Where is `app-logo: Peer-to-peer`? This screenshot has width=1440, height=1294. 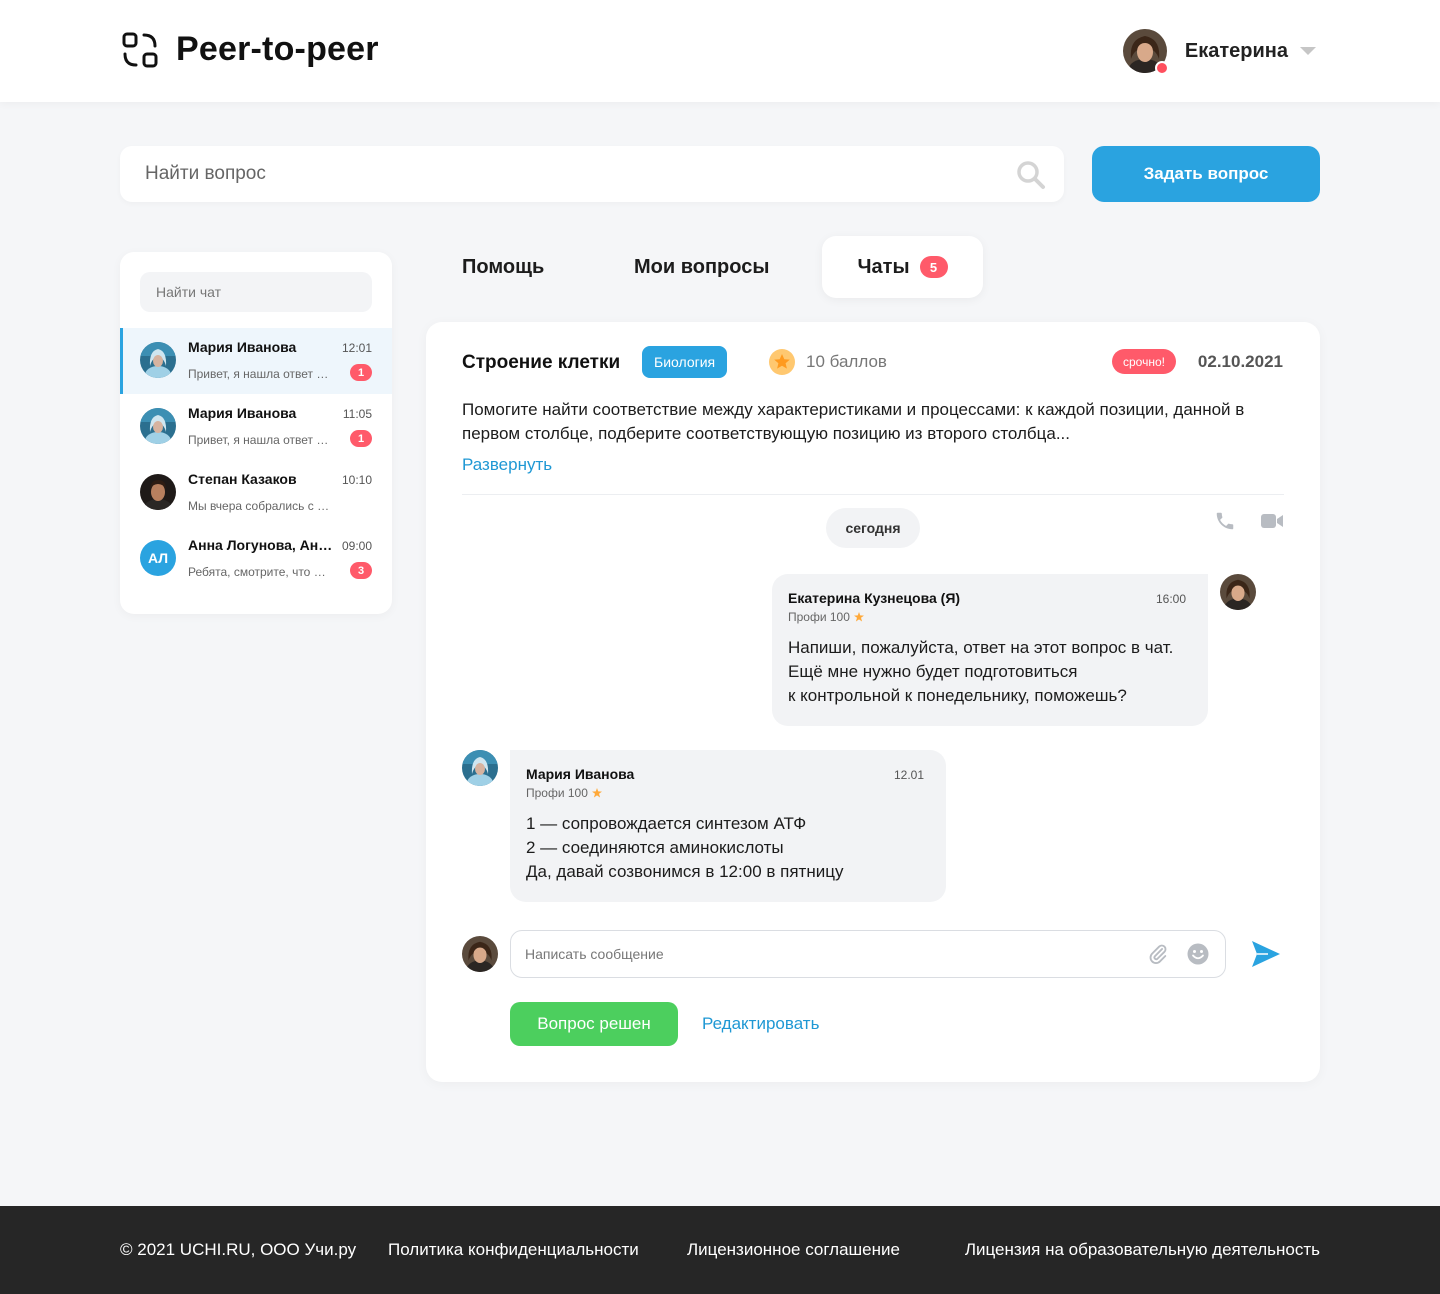
app-logo: Peer-to-peer is located at coordinates (250, 49).